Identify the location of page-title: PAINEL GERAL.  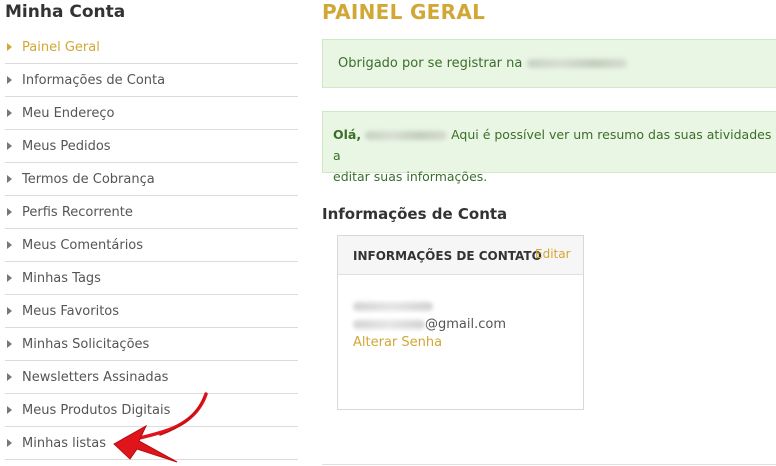
(404, 12).